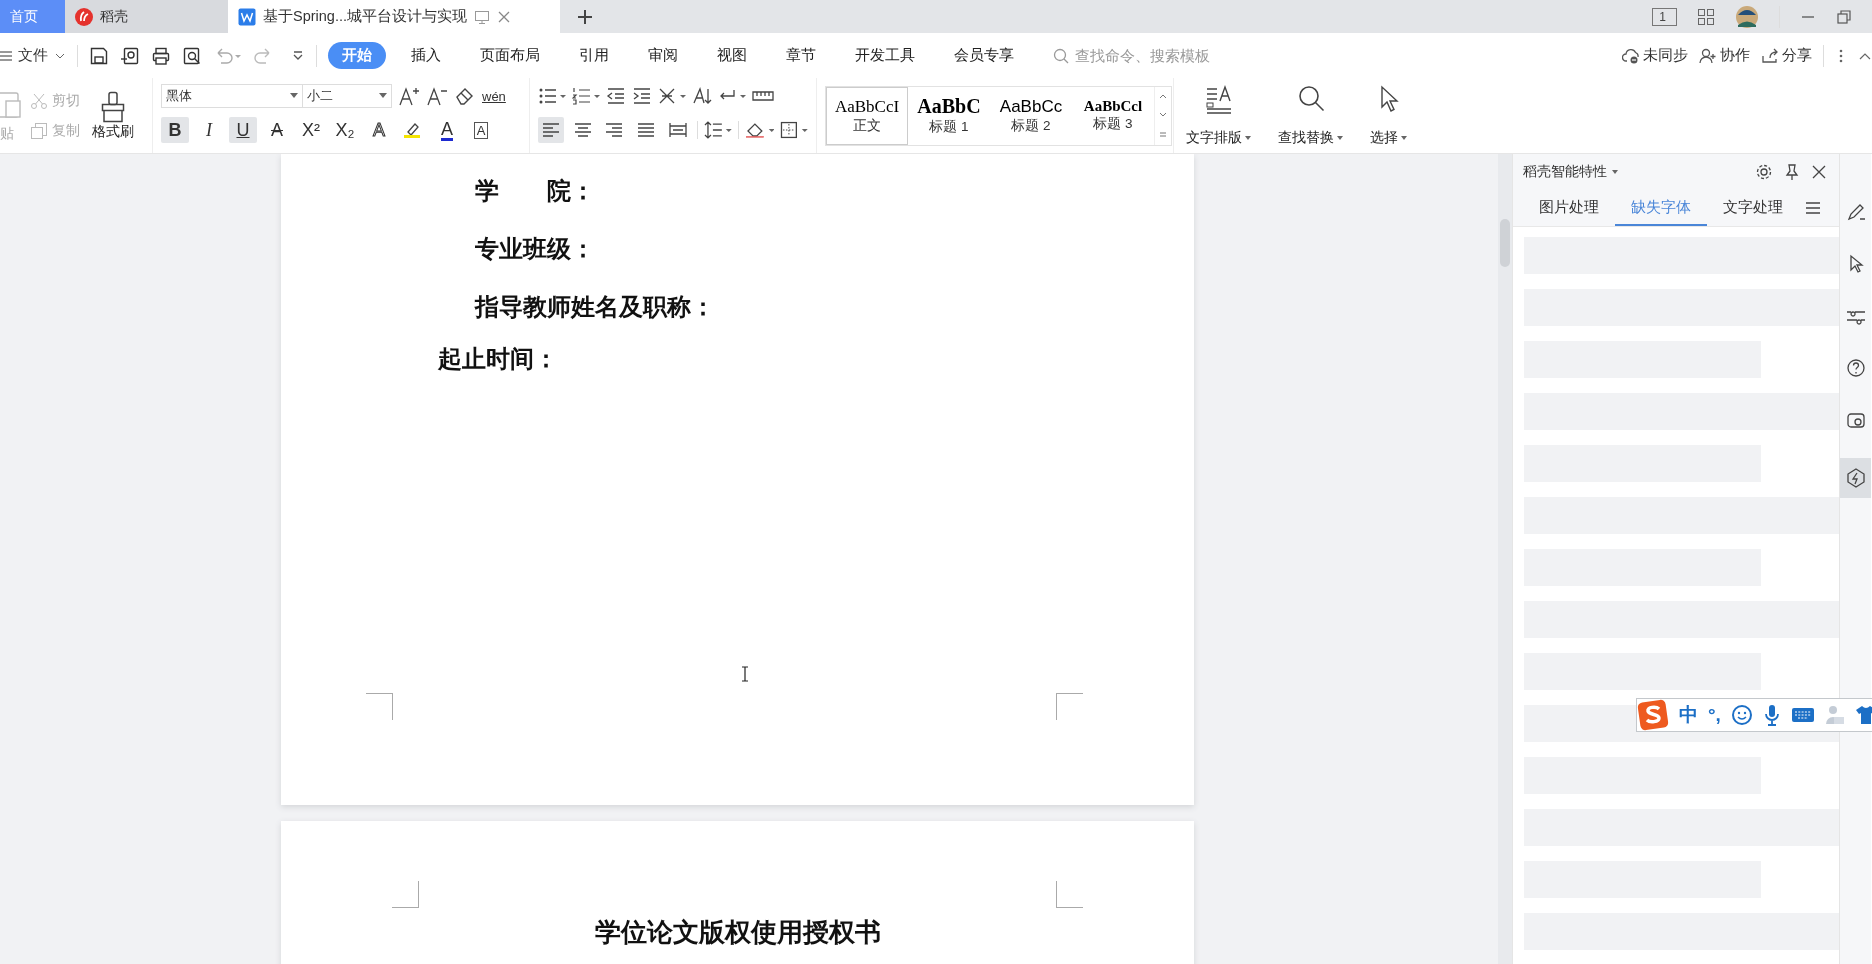 Image resolution: width=1872 pixels, height=964 pixels. Describe the element at coordinates (1863, 715) in the screenshot. I see `tshirt-icon` at that location.